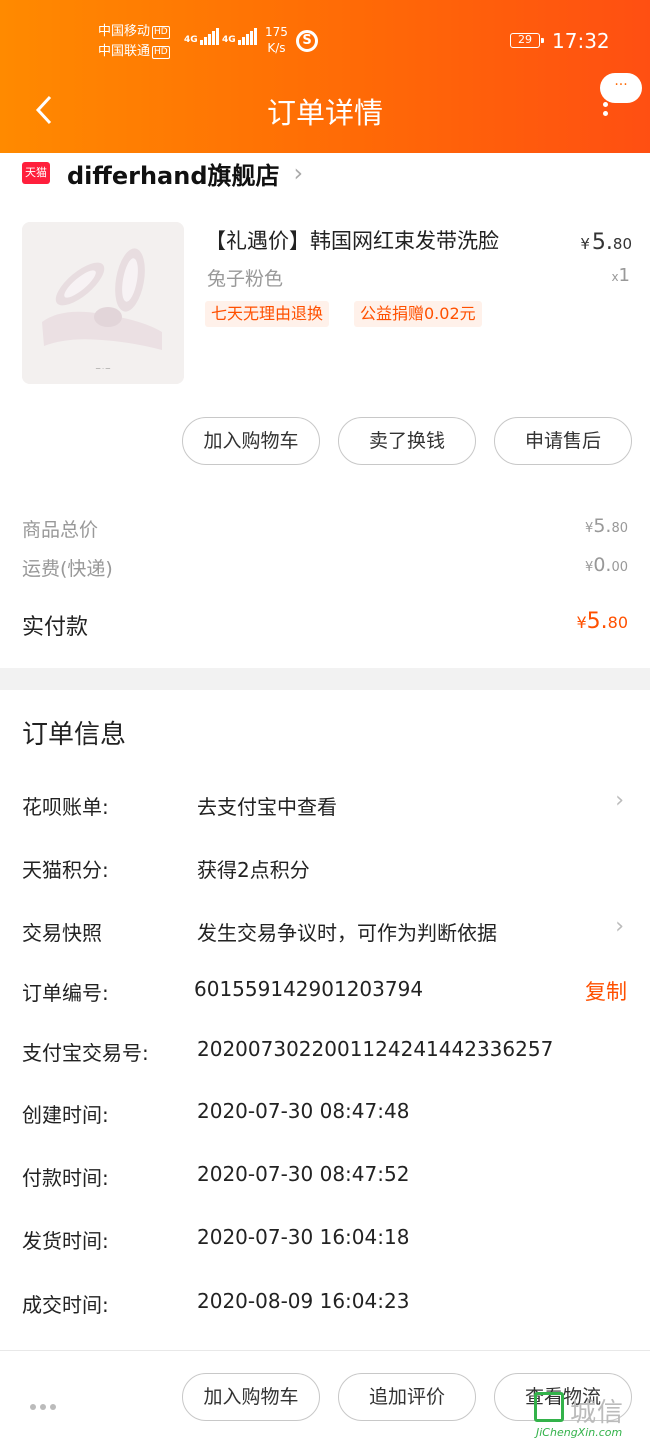  Describe the element at coordinates (563, 441) in the screenshot. I see `after-sales-button: 申请售后` at that location.